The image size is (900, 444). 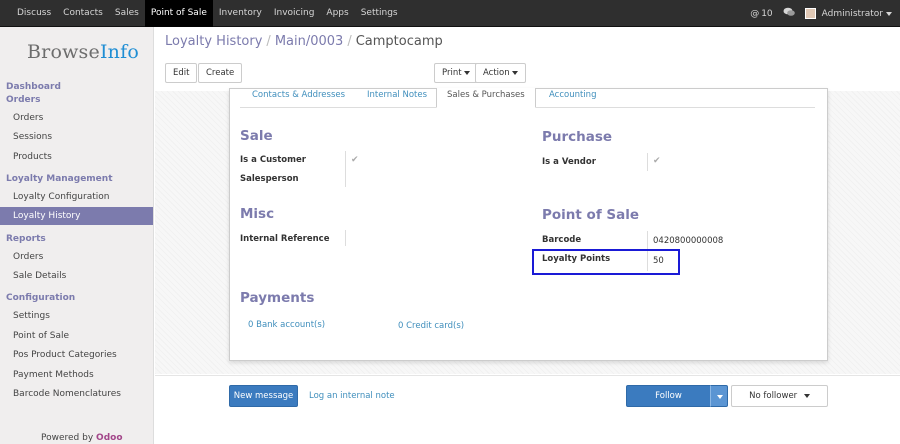 I want to click on sidebar-item-sale-details: Sale Details, so click(x=76, y=276).